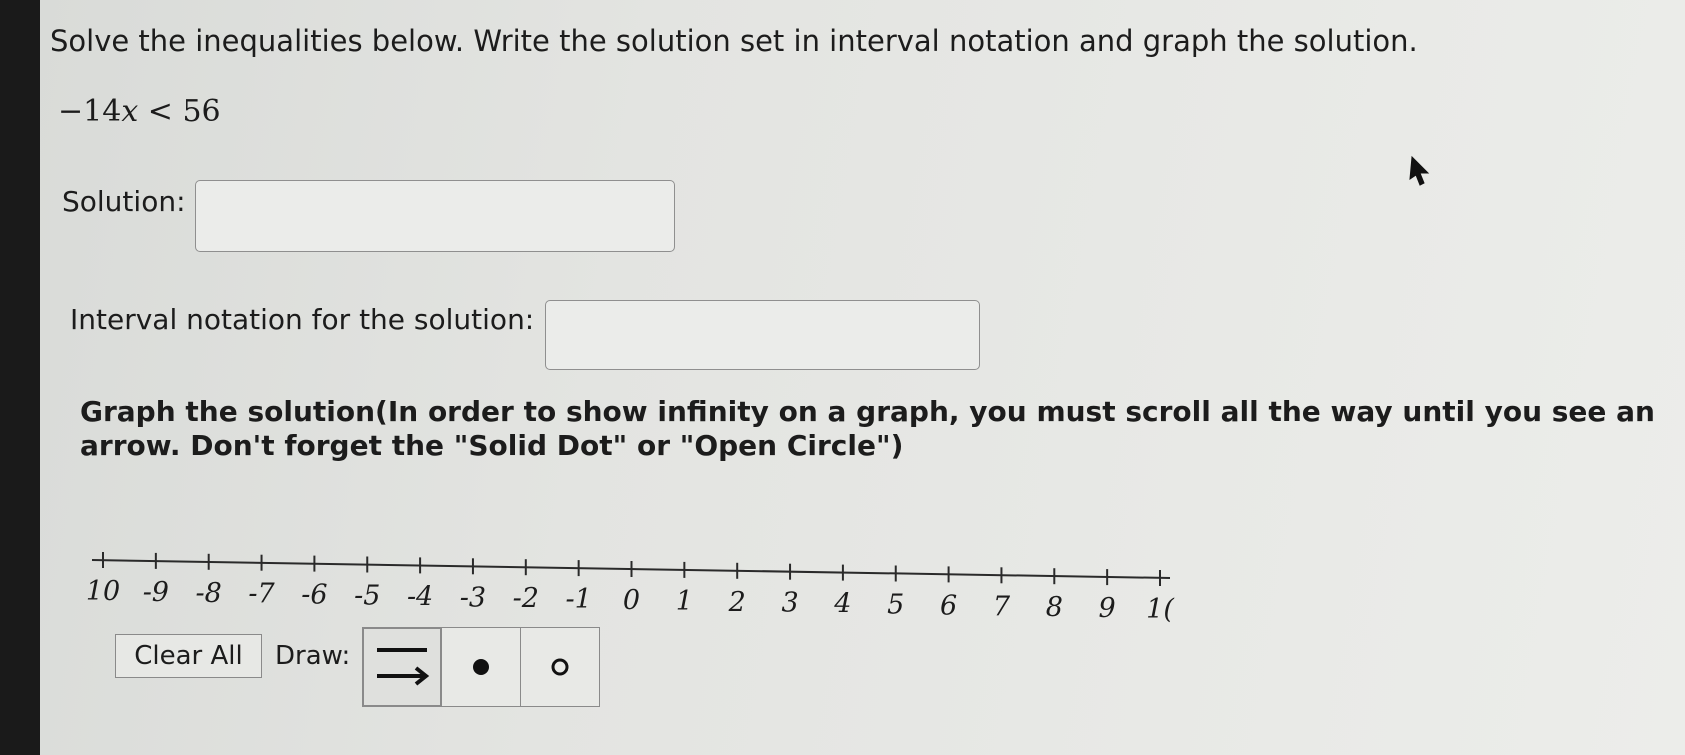  What do you see at coordinates (1107, 608) in the screenshot?
I see `number-line-tick-label: 9` at bounding box center [1107, 608].